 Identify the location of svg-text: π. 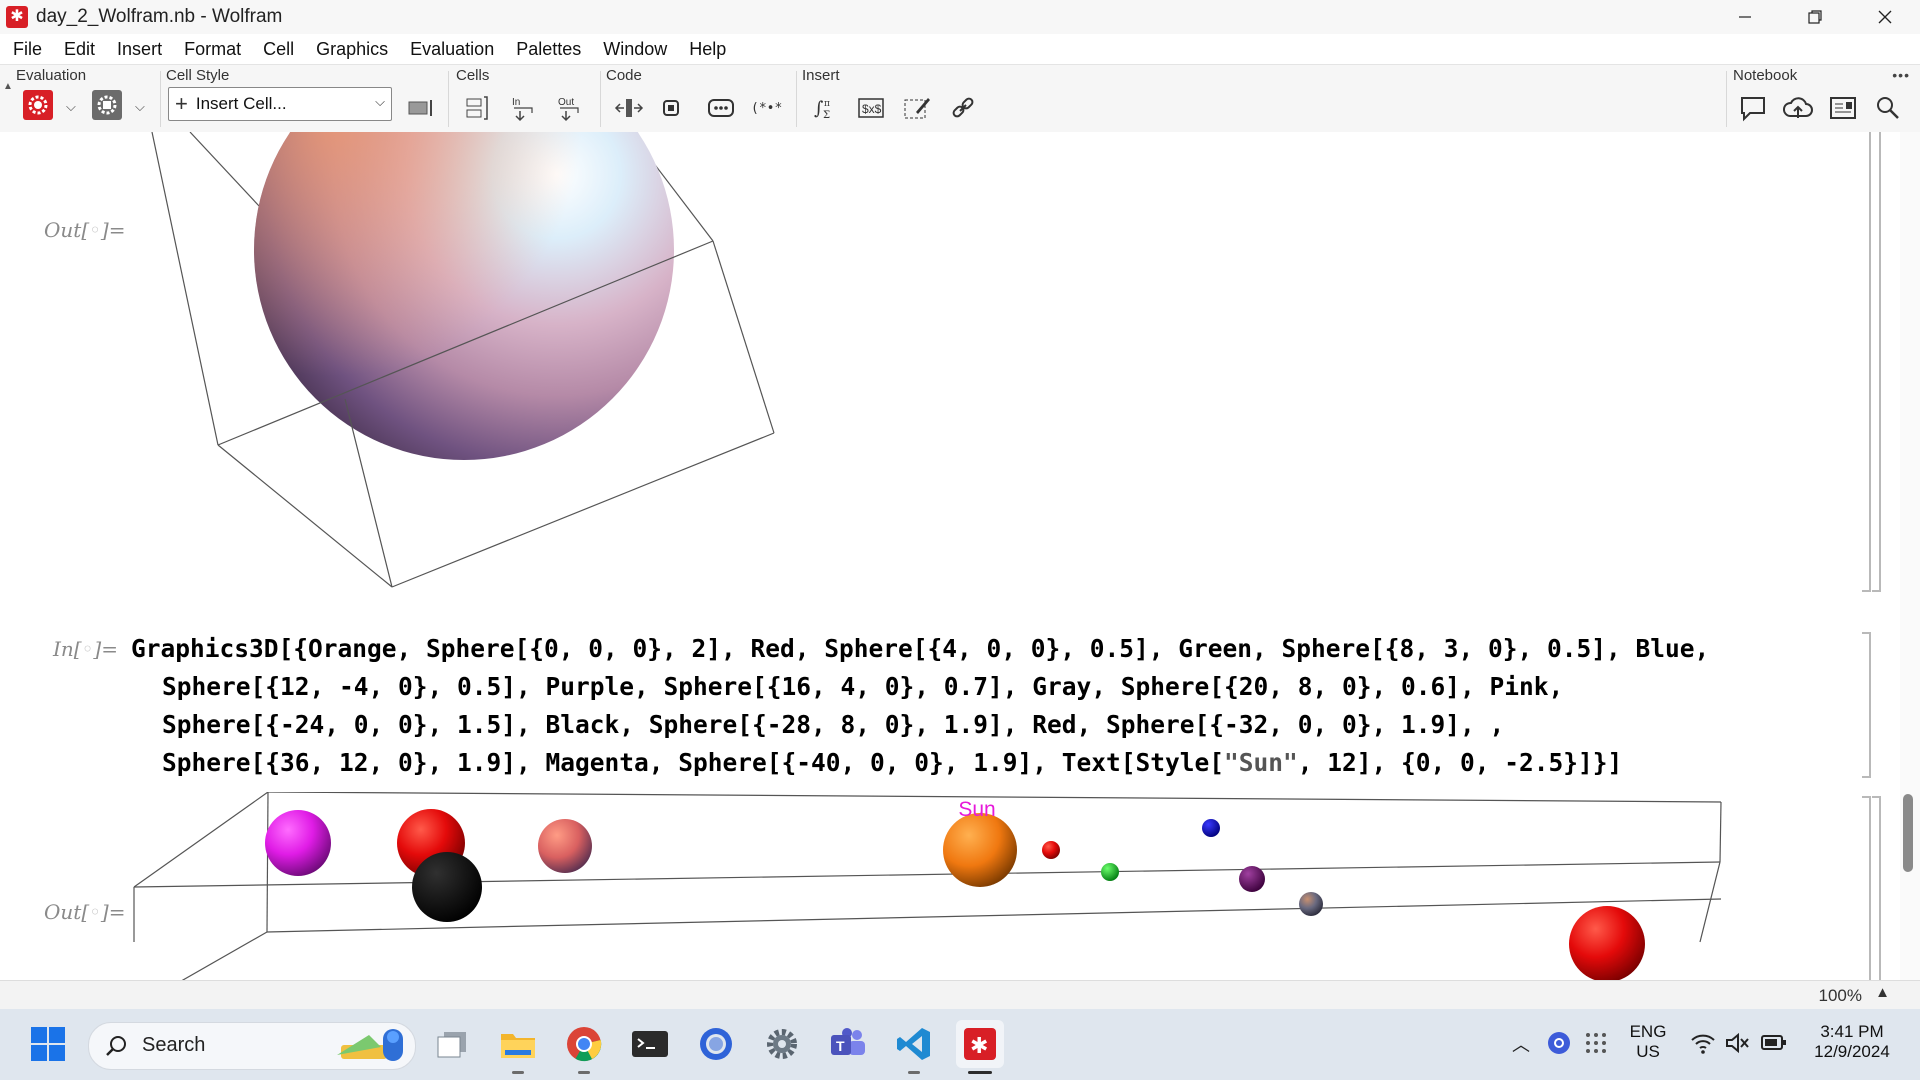
(827, 104).